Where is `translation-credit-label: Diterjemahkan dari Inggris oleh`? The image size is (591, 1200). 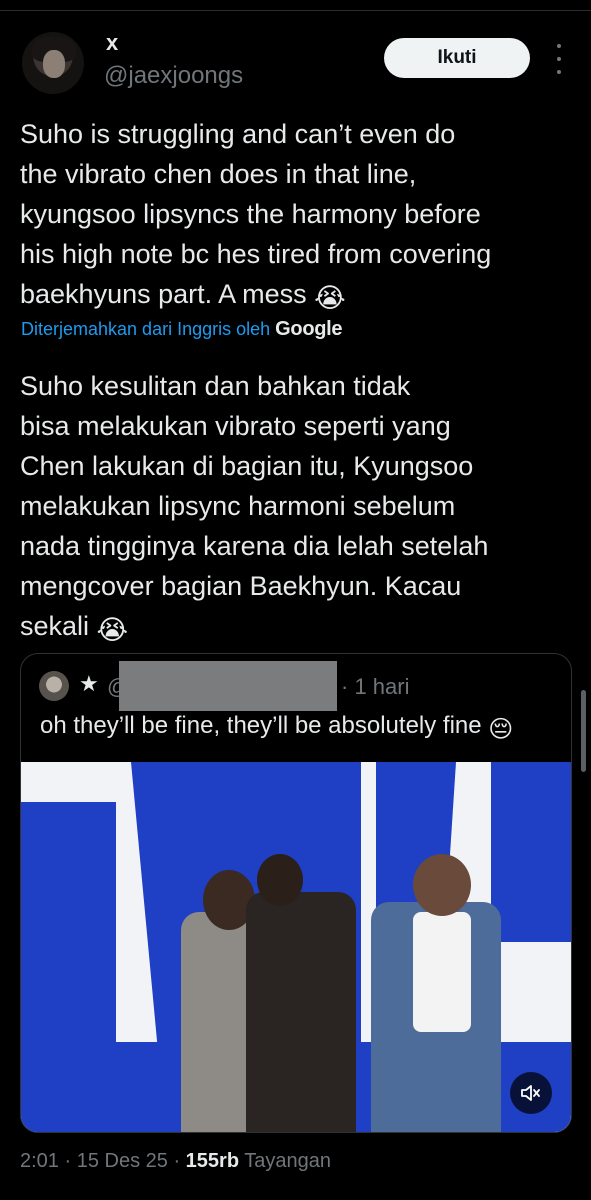
translation-credit-label: Diterjemahkan dari Inggris oleh is located at coordinates (146, 329).